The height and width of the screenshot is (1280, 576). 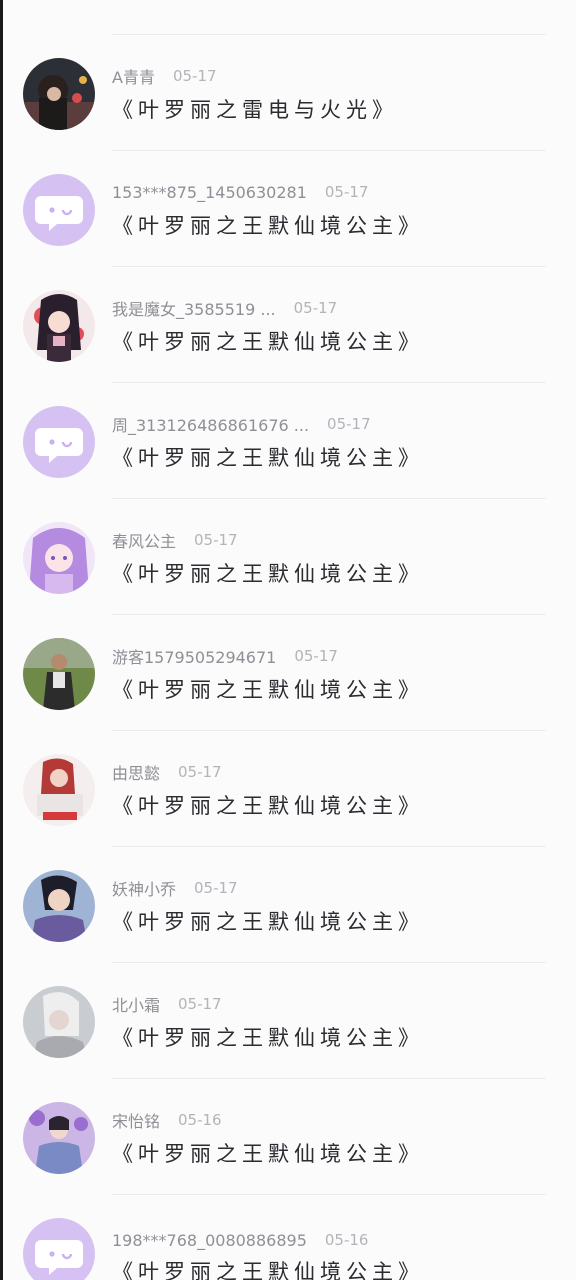 What do you see at coordinates (144, 888) in the screenshot?
I see `username: 妖神小乔` at bounding box center [144, 888].